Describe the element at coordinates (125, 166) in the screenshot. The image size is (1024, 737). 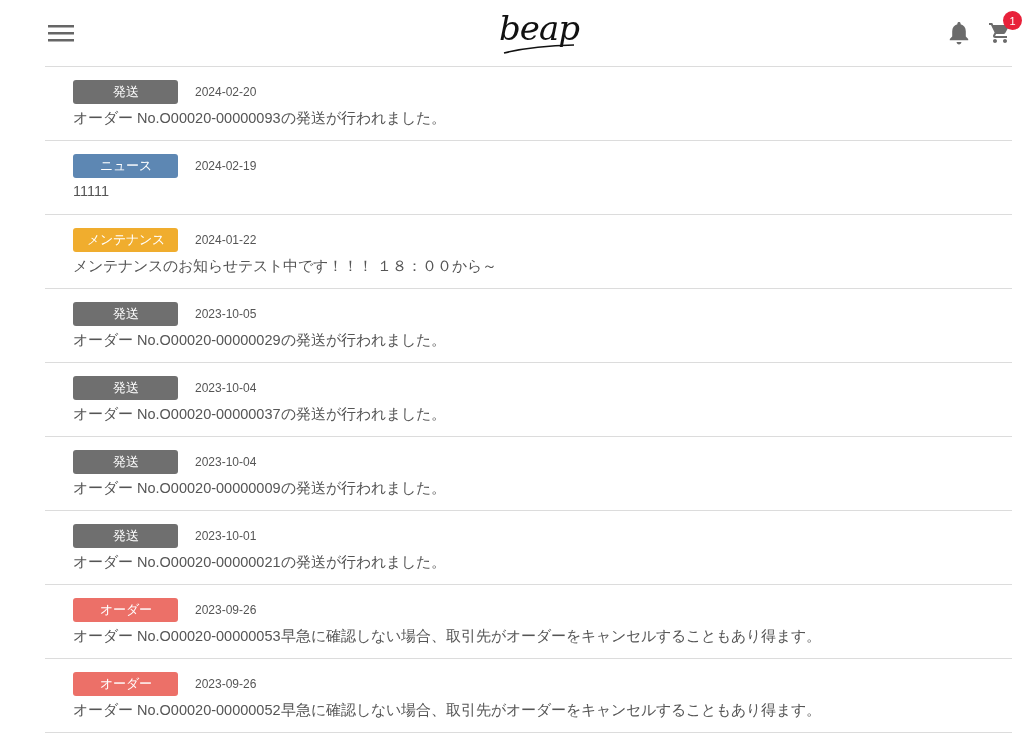
I see `category-tag: ニュース` at that location.